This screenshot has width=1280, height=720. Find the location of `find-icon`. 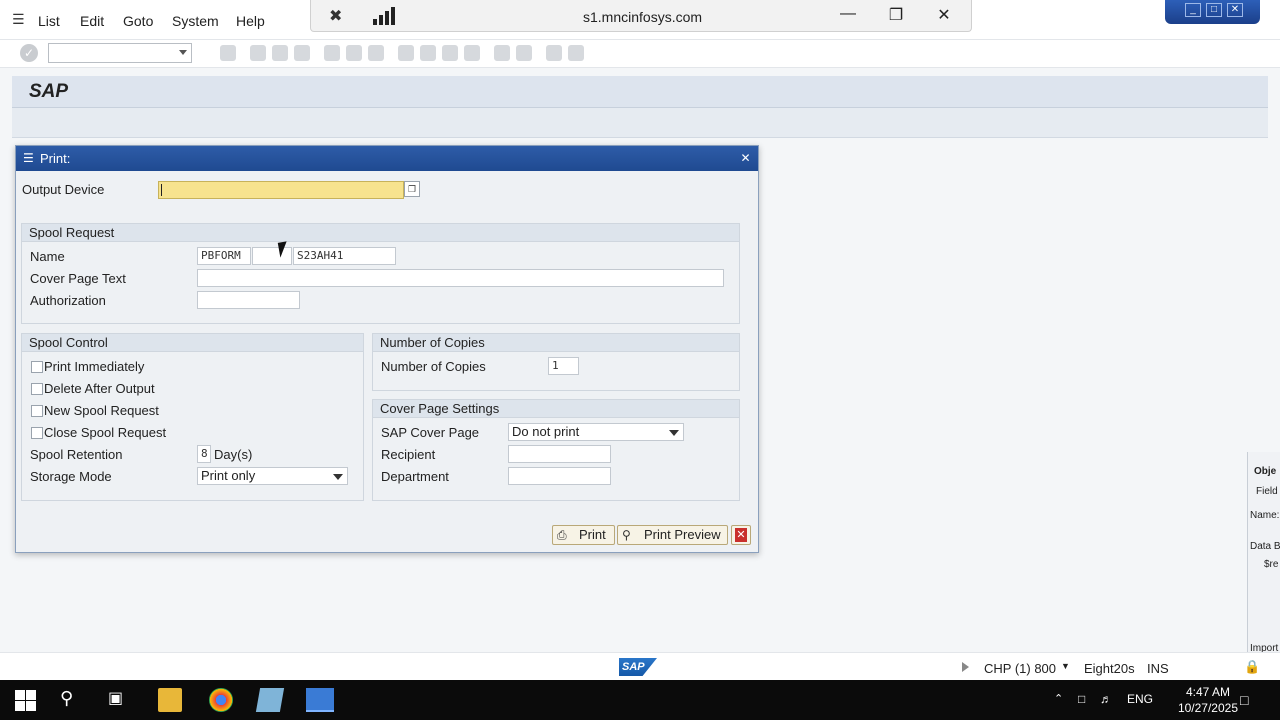

find-icon is located at coordinates (354, 53).